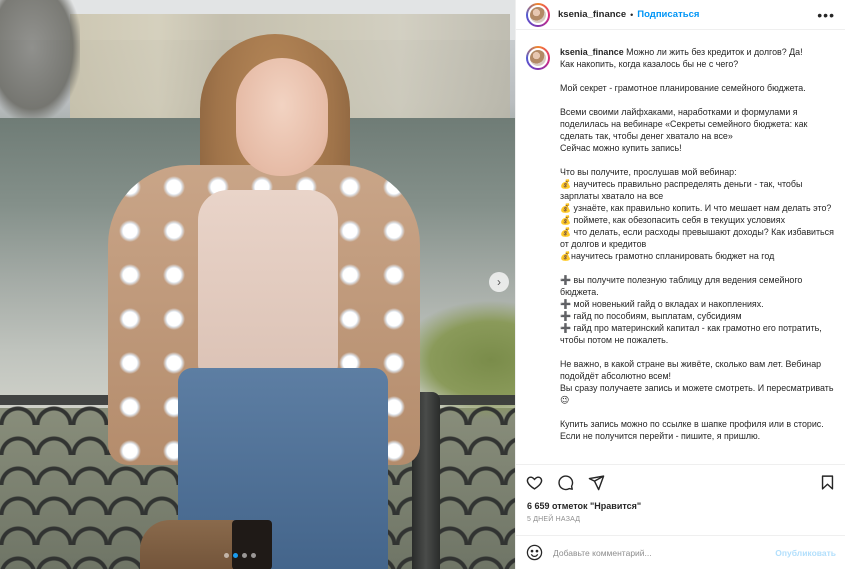  Describe the element at coordinates (40, 60) in the screenshot. I see `photo-trees` at that location.